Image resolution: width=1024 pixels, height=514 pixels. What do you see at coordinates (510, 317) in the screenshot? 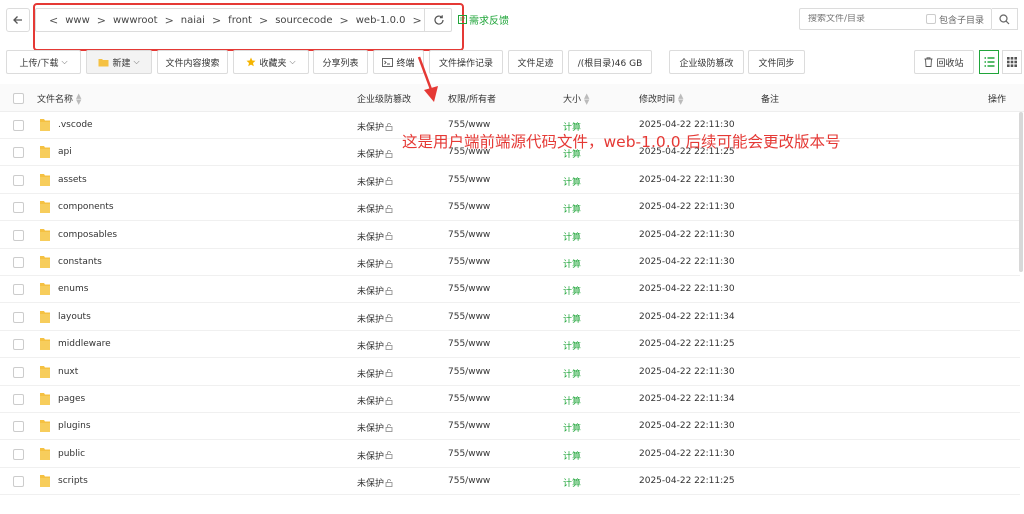
I see `table-row: layouts 未保护 755/www 计算 2025-04-22 22:11:34` at bounding box center [510, 317].